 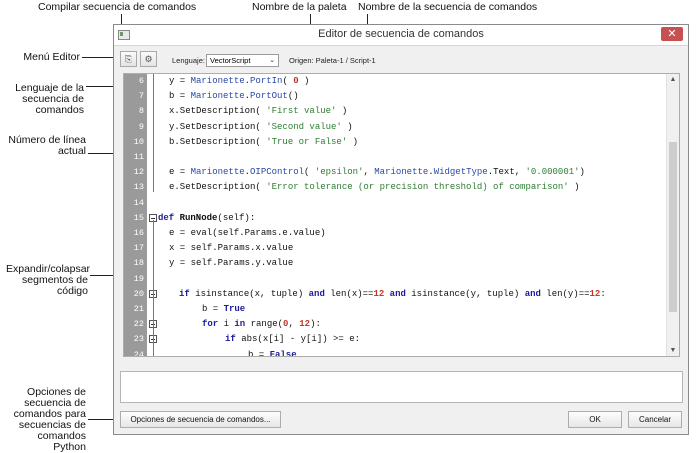 What do you see at coordinates (138, 353) in the screenshot?
I see `line-number: 24` at bounding box center [138, 353].